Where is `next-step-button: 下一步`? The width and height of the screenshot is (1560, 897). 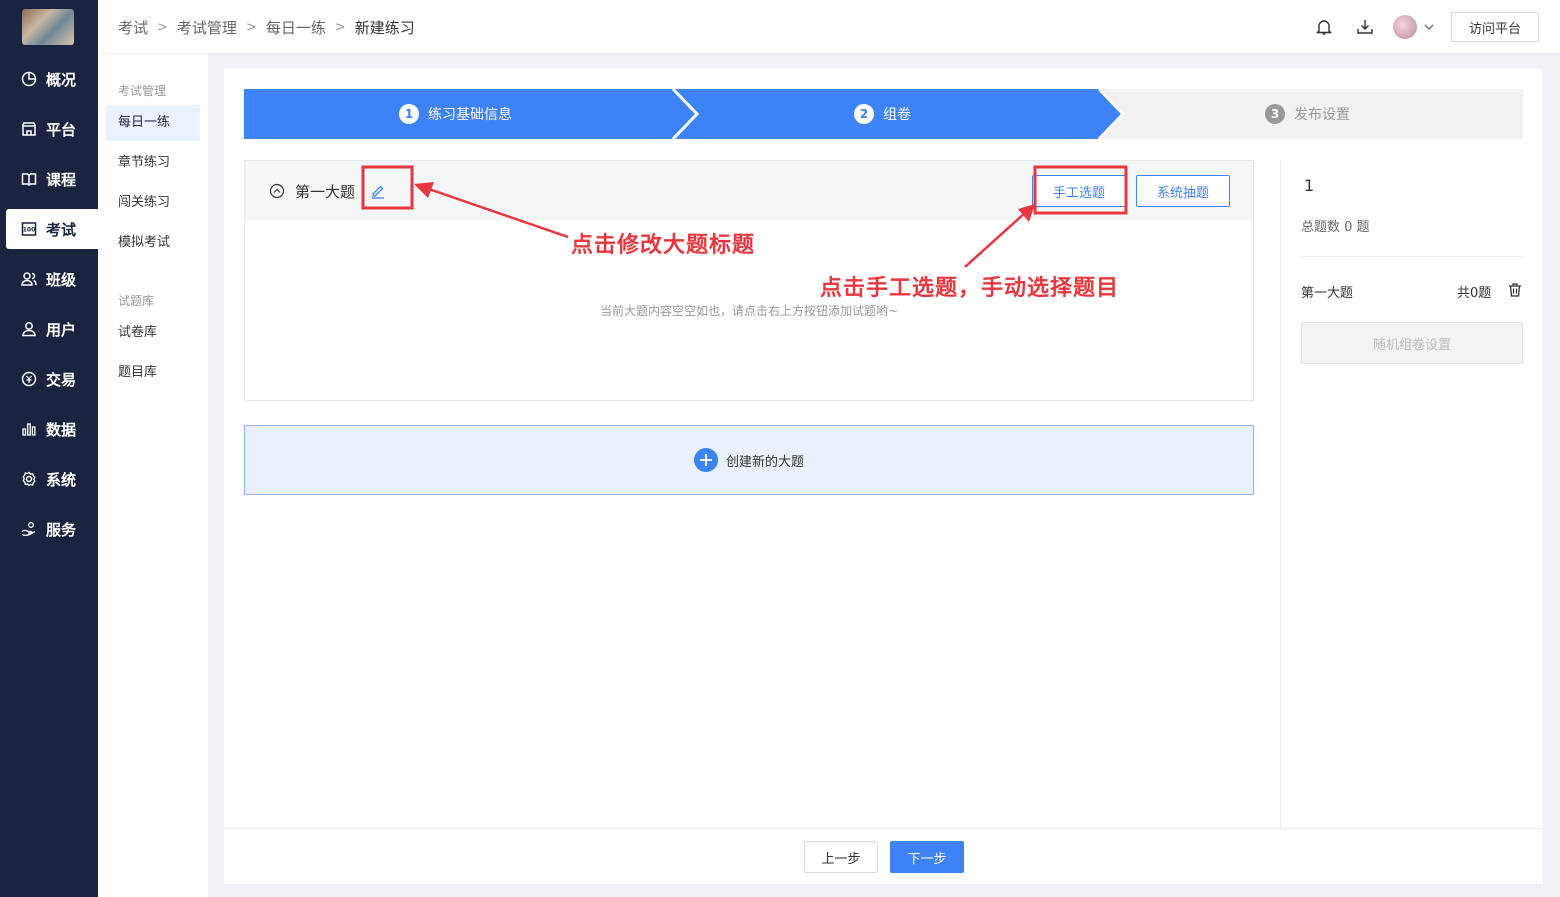
next-step-button: 下一步 is located at coordinates (927, 857).